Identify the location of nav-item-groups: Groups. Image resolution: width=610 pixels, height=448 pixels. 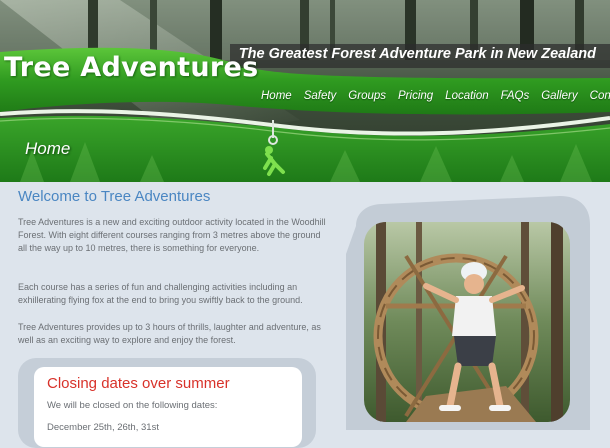
(367, 96).